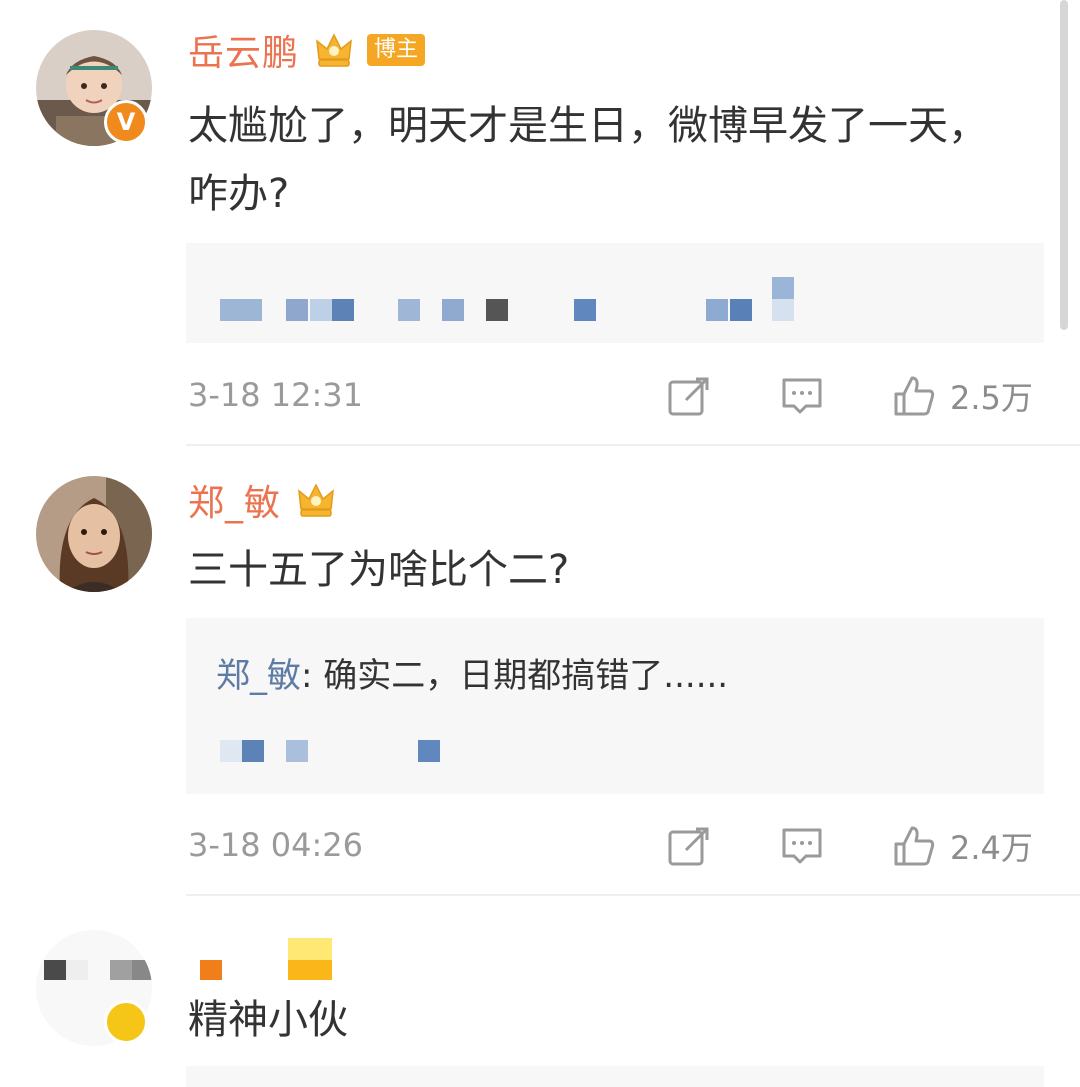  I want to click on like-button: 2.4万, so click(962, 846).